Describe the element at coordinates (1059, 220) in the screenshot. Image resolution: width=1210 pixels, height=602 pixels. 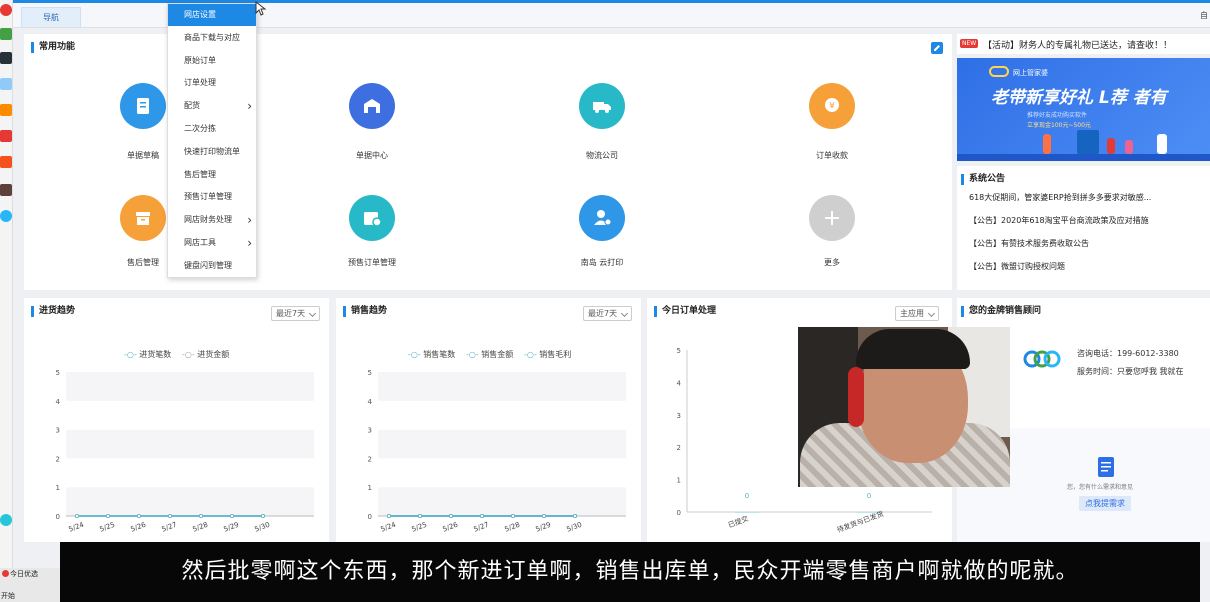
I see `announcement-item: 【公告】2020年618淘宝平台商流政策及应对措施` at that location.